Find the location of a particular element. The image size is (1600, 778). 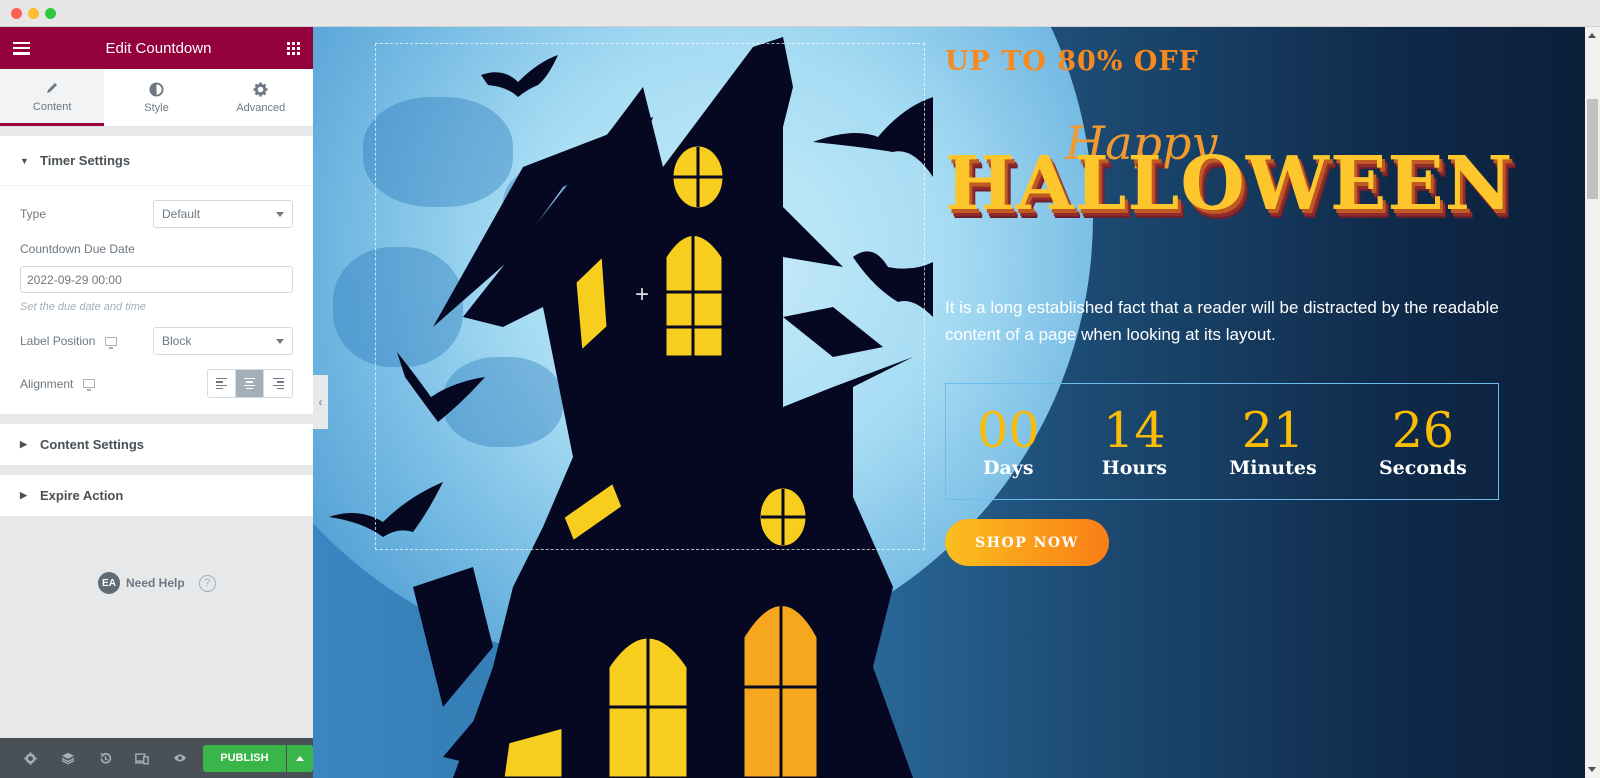

align-center-button is located at coordinates (250, 383).